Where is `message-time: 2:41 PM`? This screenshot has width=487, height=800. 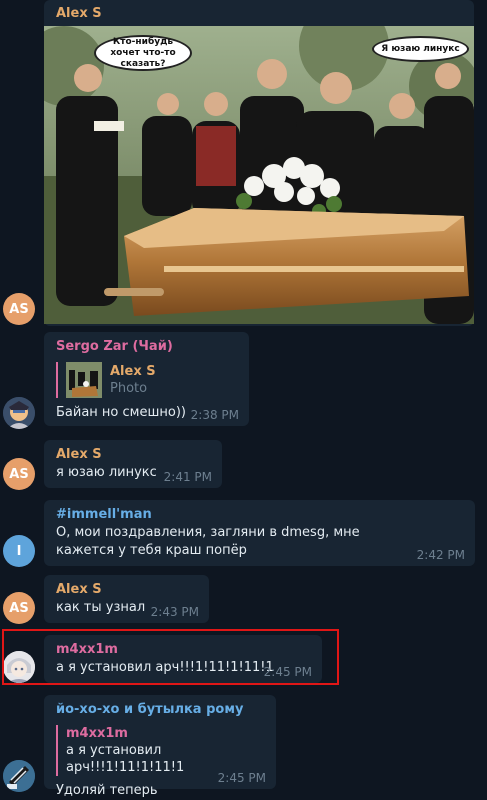 message-time: 2:41 PM is located at coordinates (187, 477).